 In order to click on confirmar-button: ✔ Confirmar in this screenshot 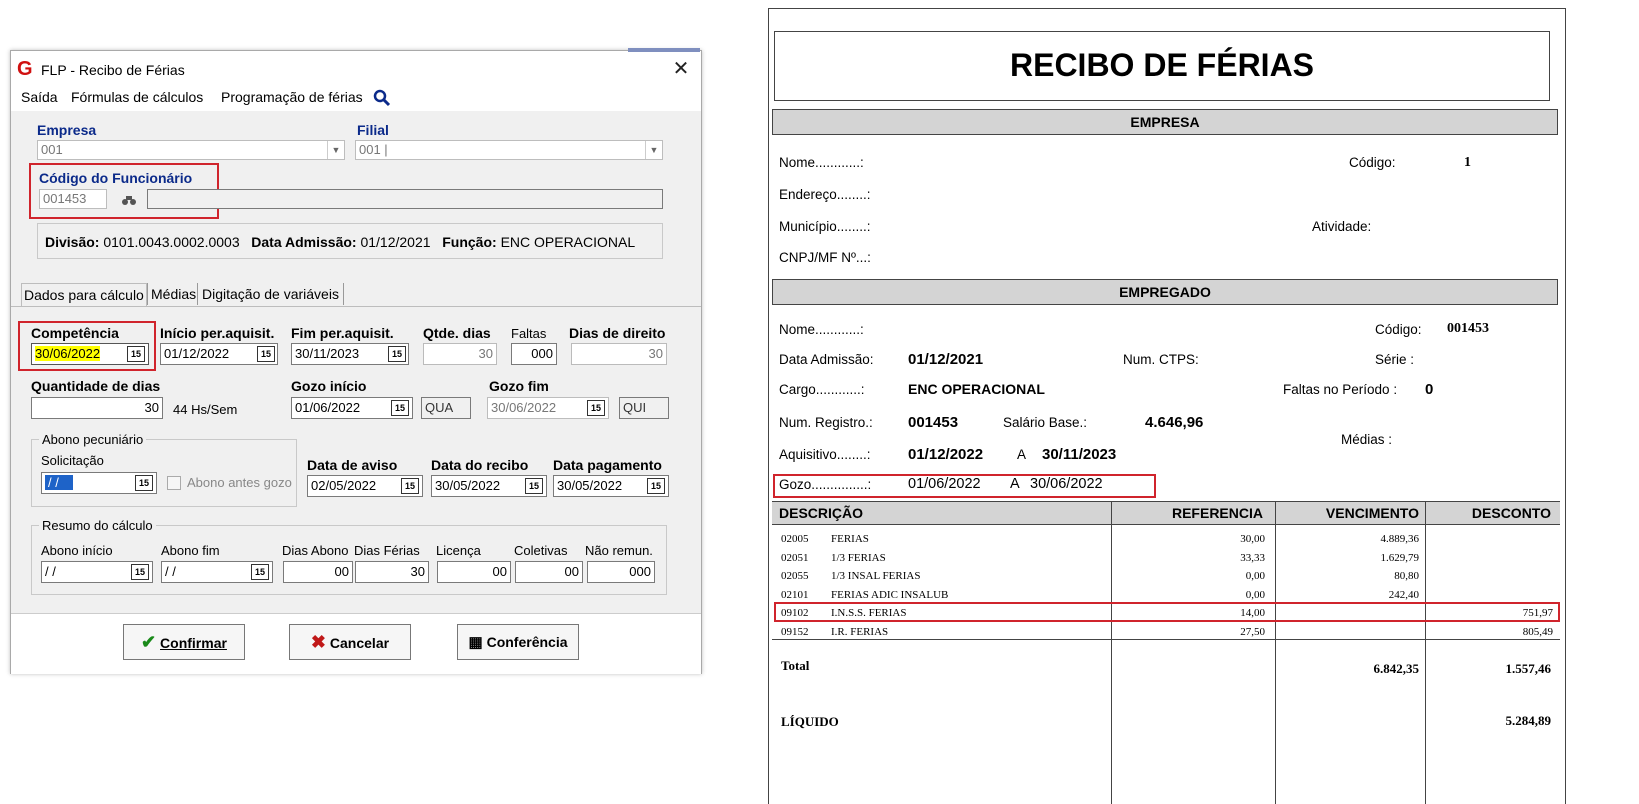, I will do `click(184, 642)`.